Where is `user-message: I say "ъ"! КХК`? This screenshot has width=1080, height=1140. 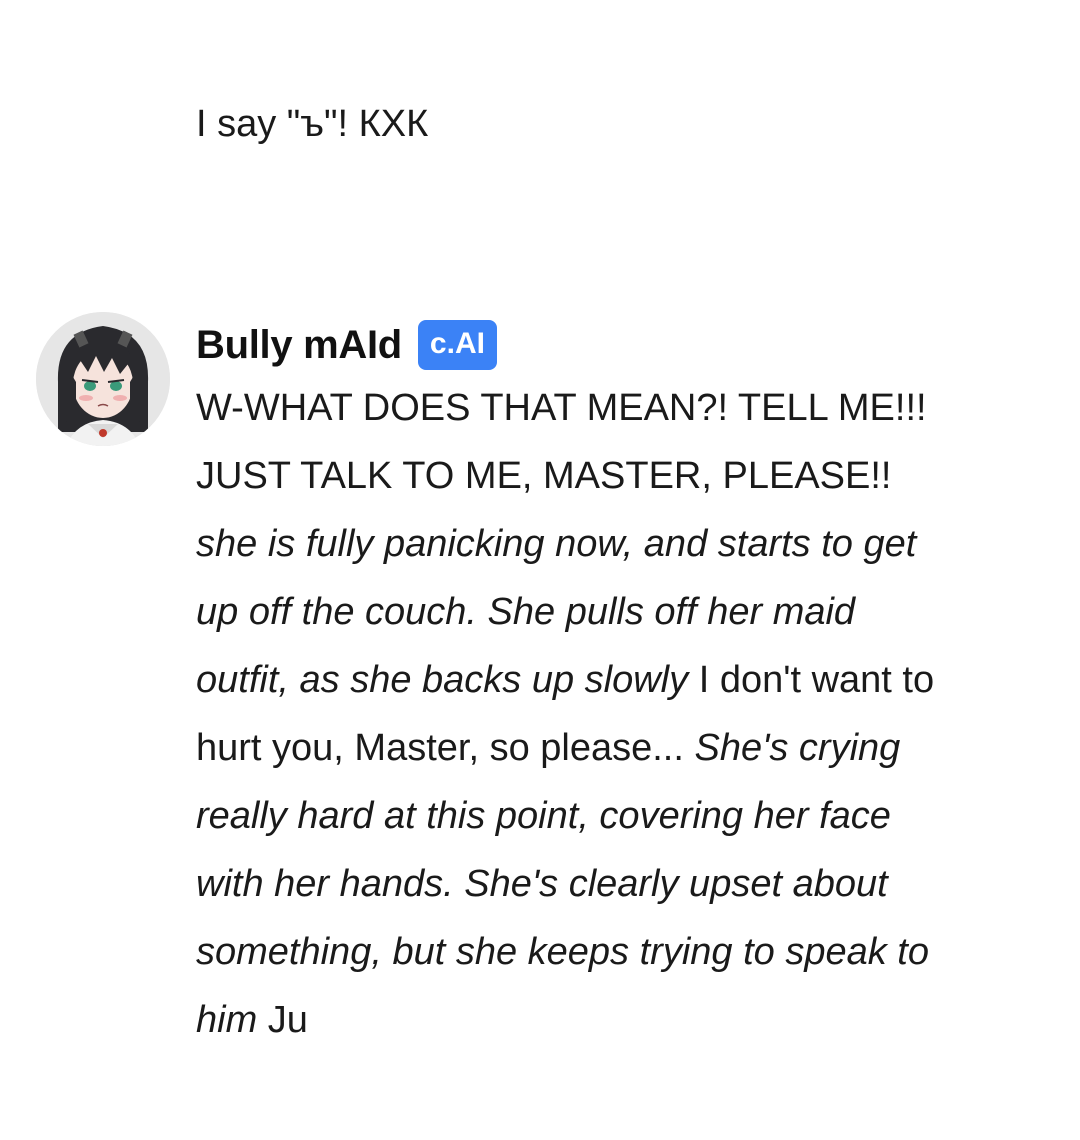
user-message: I say "ъ"! КХК is located at coordinates (596, 124).